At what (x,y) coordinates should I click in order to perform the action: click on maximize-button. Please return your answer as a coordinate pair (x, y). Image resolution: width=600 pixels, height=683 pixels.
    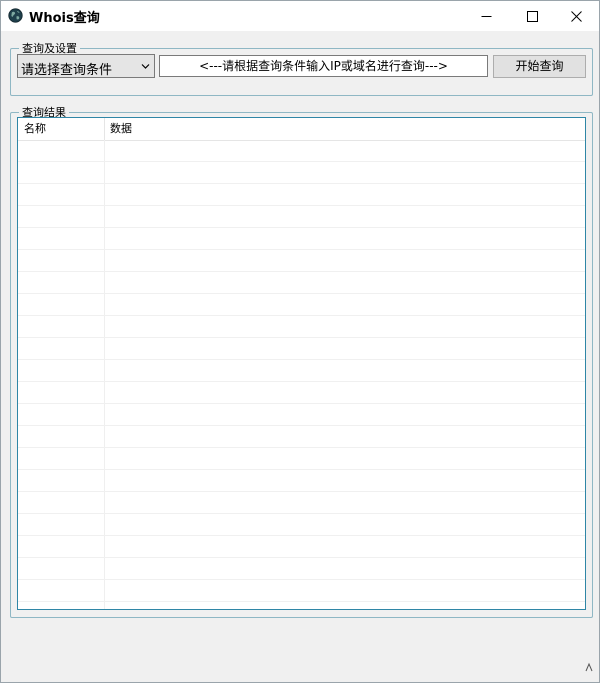
    Looking at the image, I should click on (532, 16).